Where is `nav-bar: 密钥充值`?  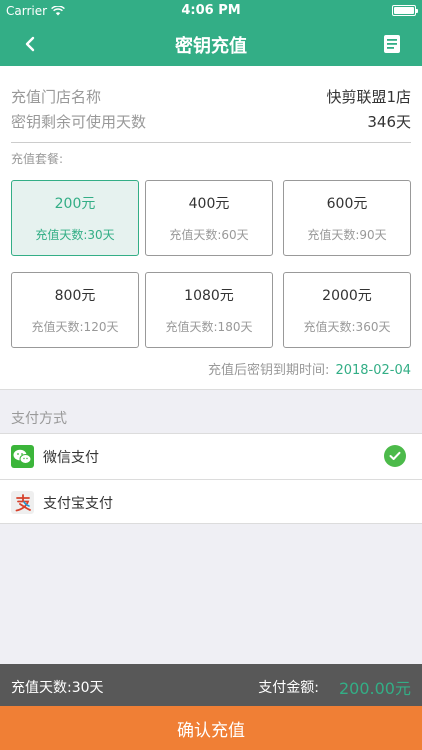
nav-bar: 密钥充值 is located at coordinates (211, 44).